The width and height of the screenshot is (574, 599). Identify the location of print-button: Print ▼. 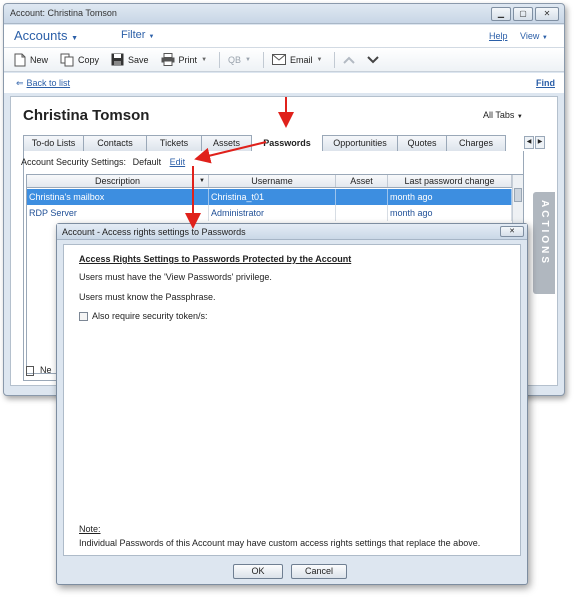
(184, 59).